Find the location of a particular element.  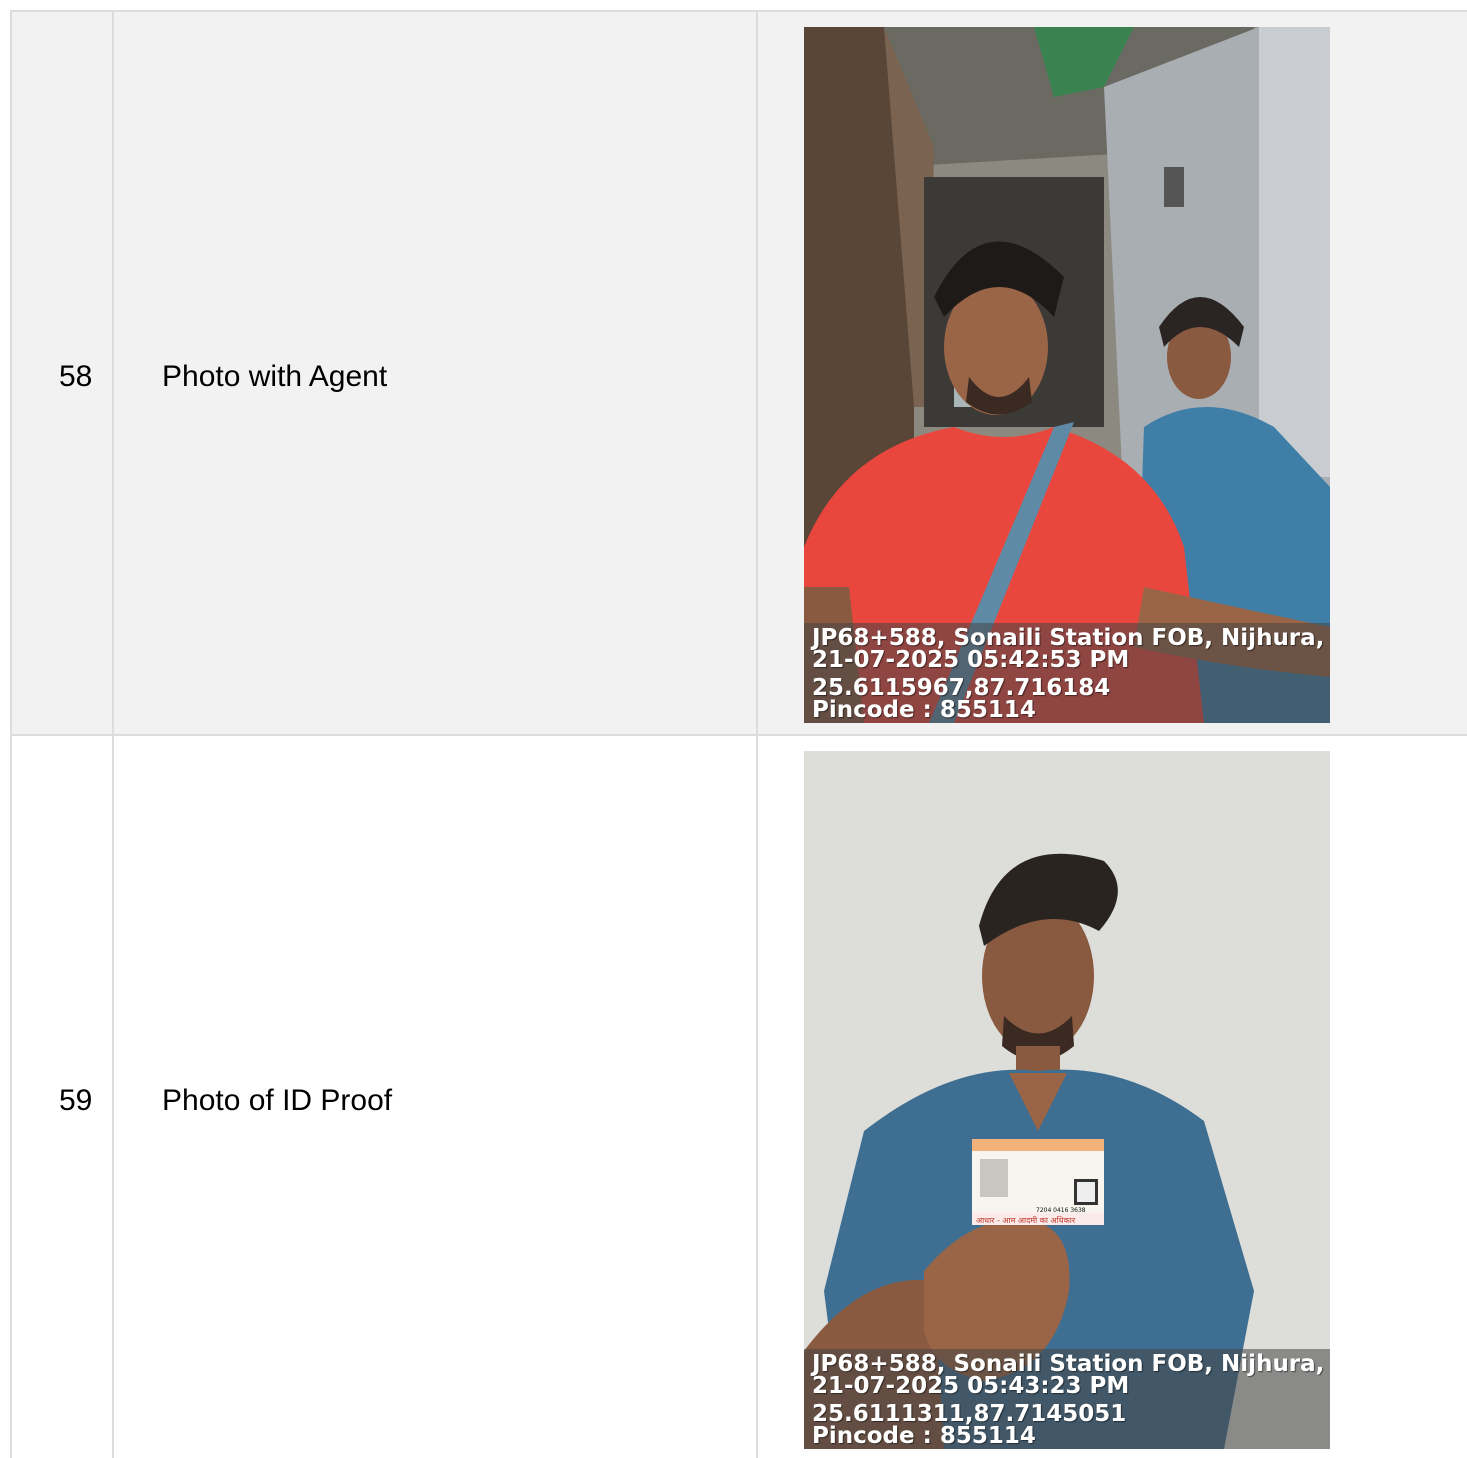

serial-number-cell: 58 is located at coordinates (63, 373).